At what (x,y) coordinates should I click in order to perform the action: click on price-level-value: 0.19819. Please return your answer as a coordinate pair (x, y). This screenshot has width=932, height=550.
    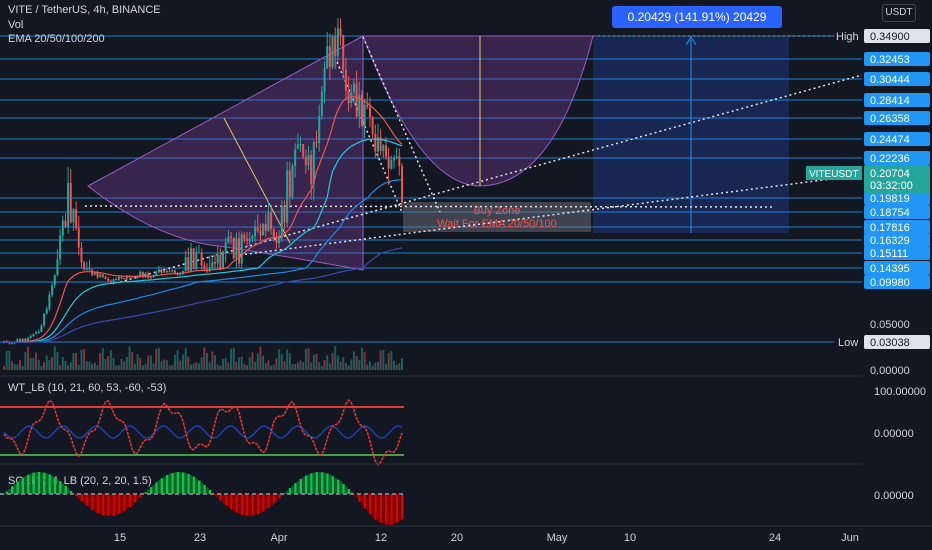
    Looking at the image, I should click on (890, 199).